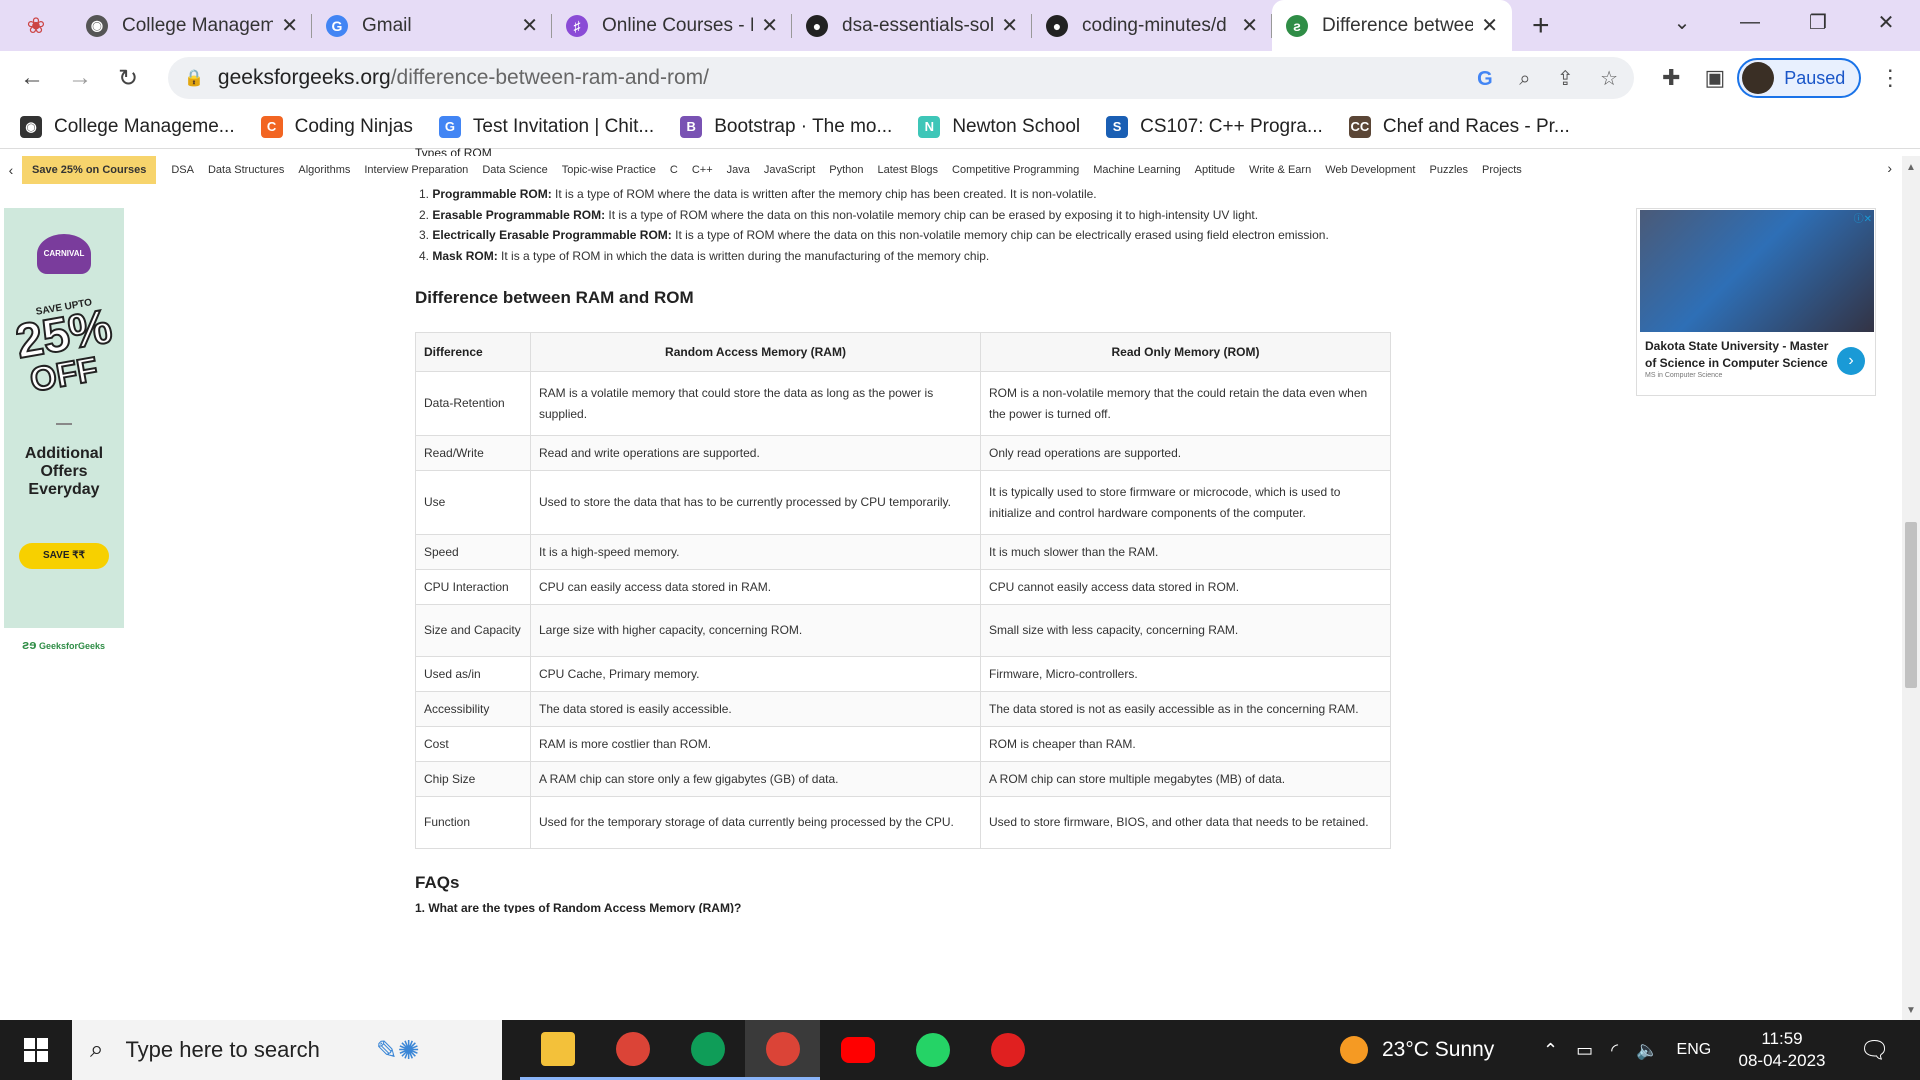 The height and width of the screenshot is (1080, 1920). I want to click on ad-save-button: SAVE ₹₹, so click(64, 556).